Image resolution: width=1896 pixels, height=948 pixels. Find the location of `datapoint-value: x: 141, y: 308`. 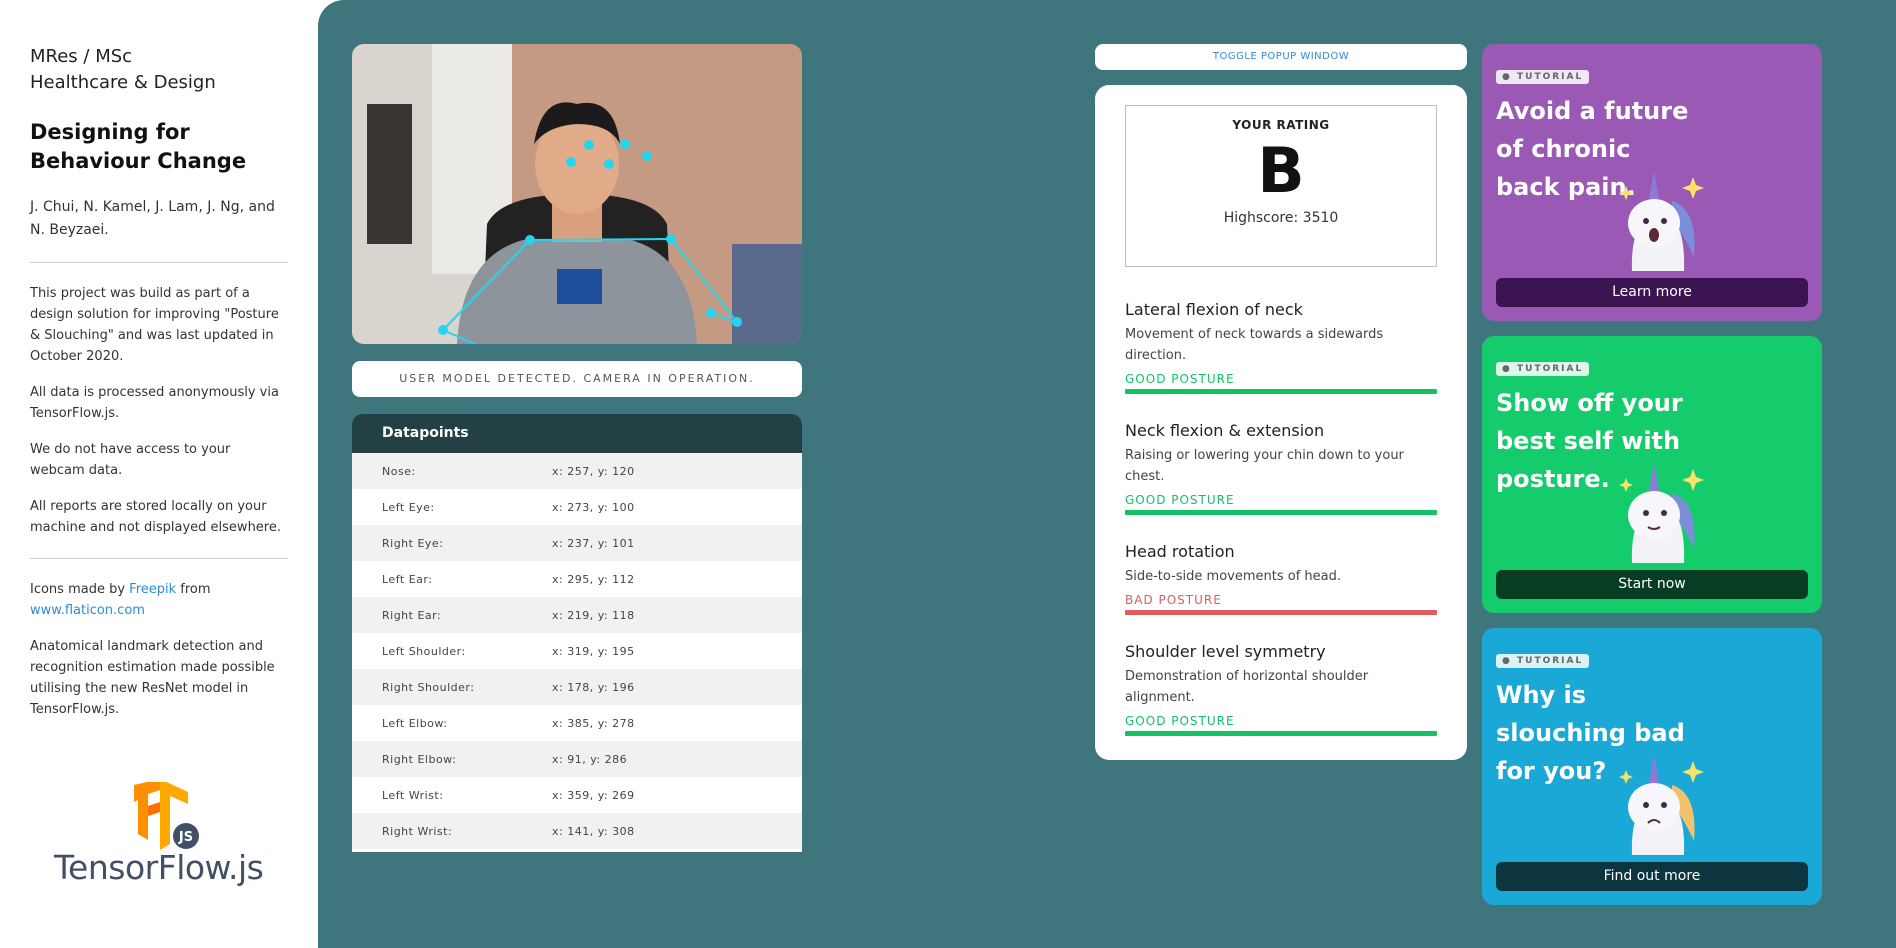

datapoint-value: x: 141, y: 308 is located at coordinates (593, 831).